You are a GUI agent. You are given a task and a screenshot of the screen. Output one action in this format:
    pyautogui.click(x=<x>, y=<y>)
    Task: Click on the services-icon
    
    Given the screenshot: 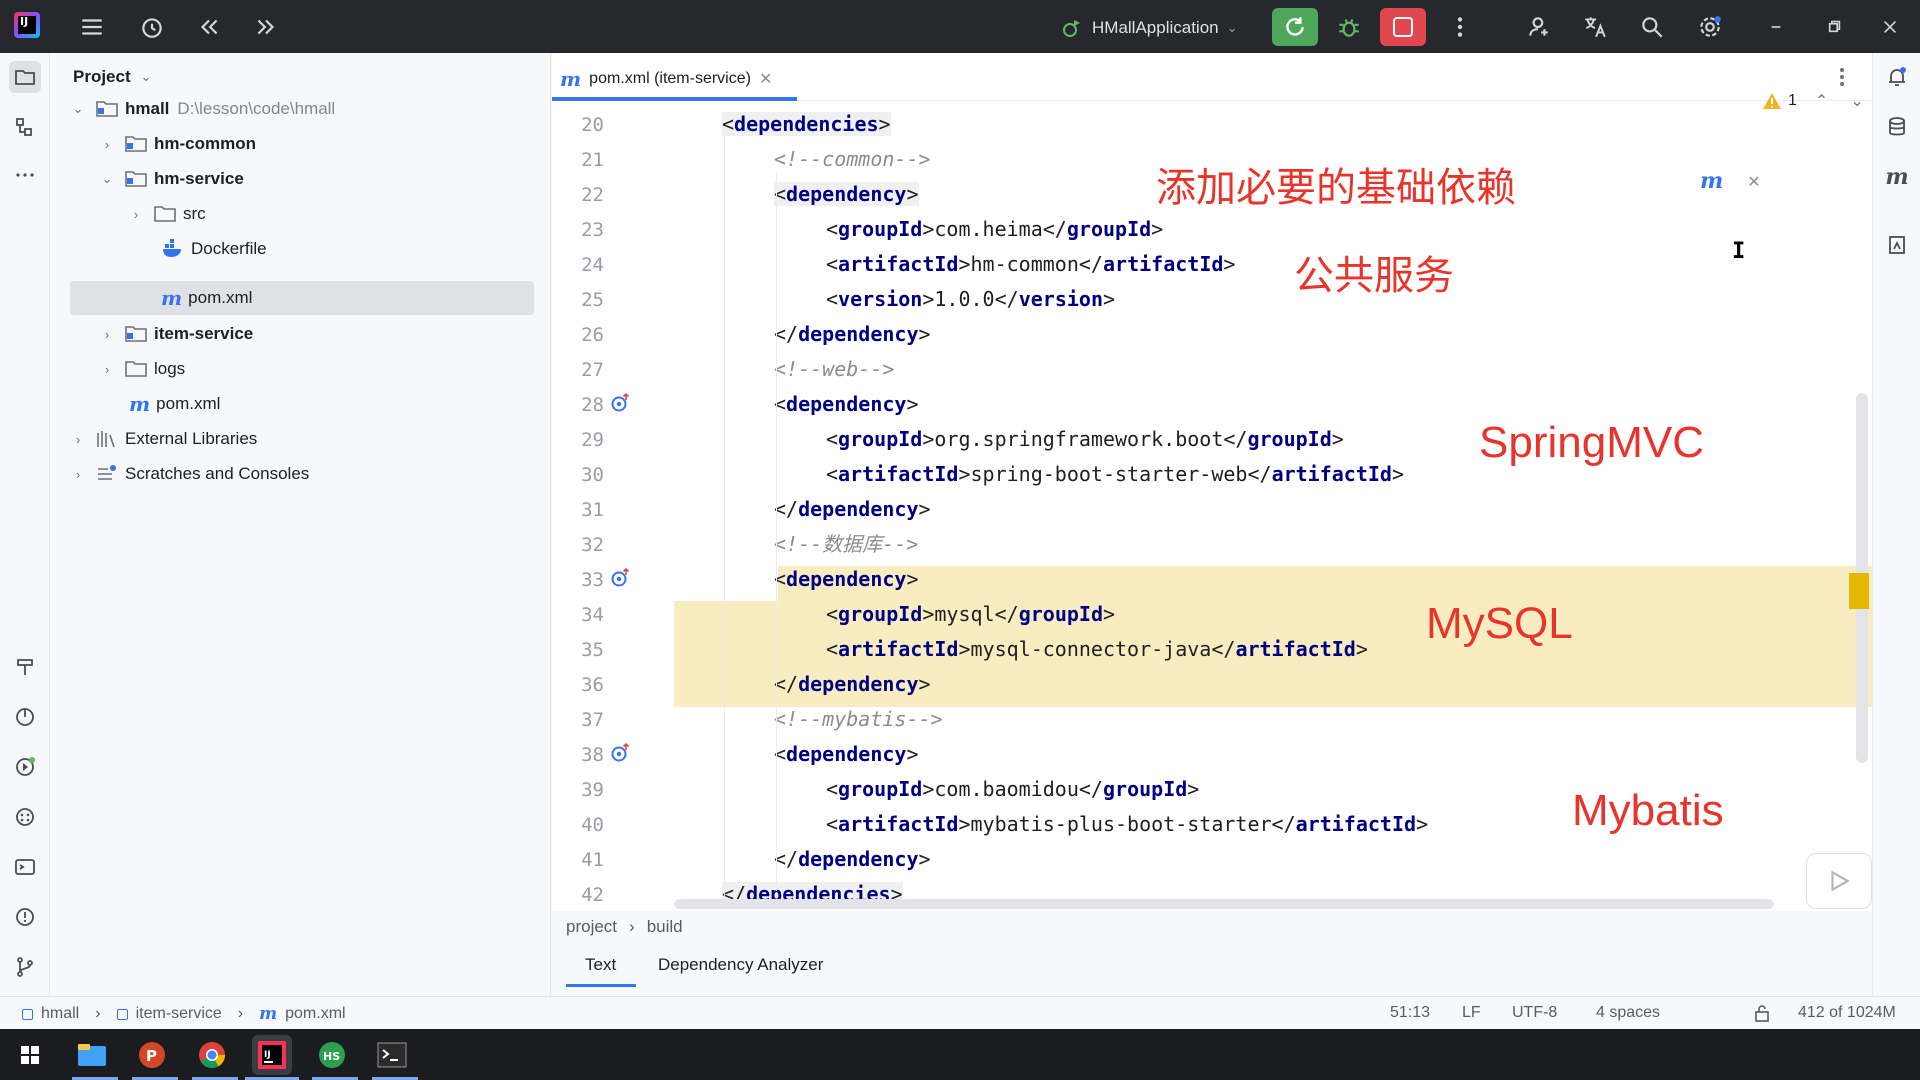 What is the action you would take?
    pyautogui.click(x=25, y=767)
    